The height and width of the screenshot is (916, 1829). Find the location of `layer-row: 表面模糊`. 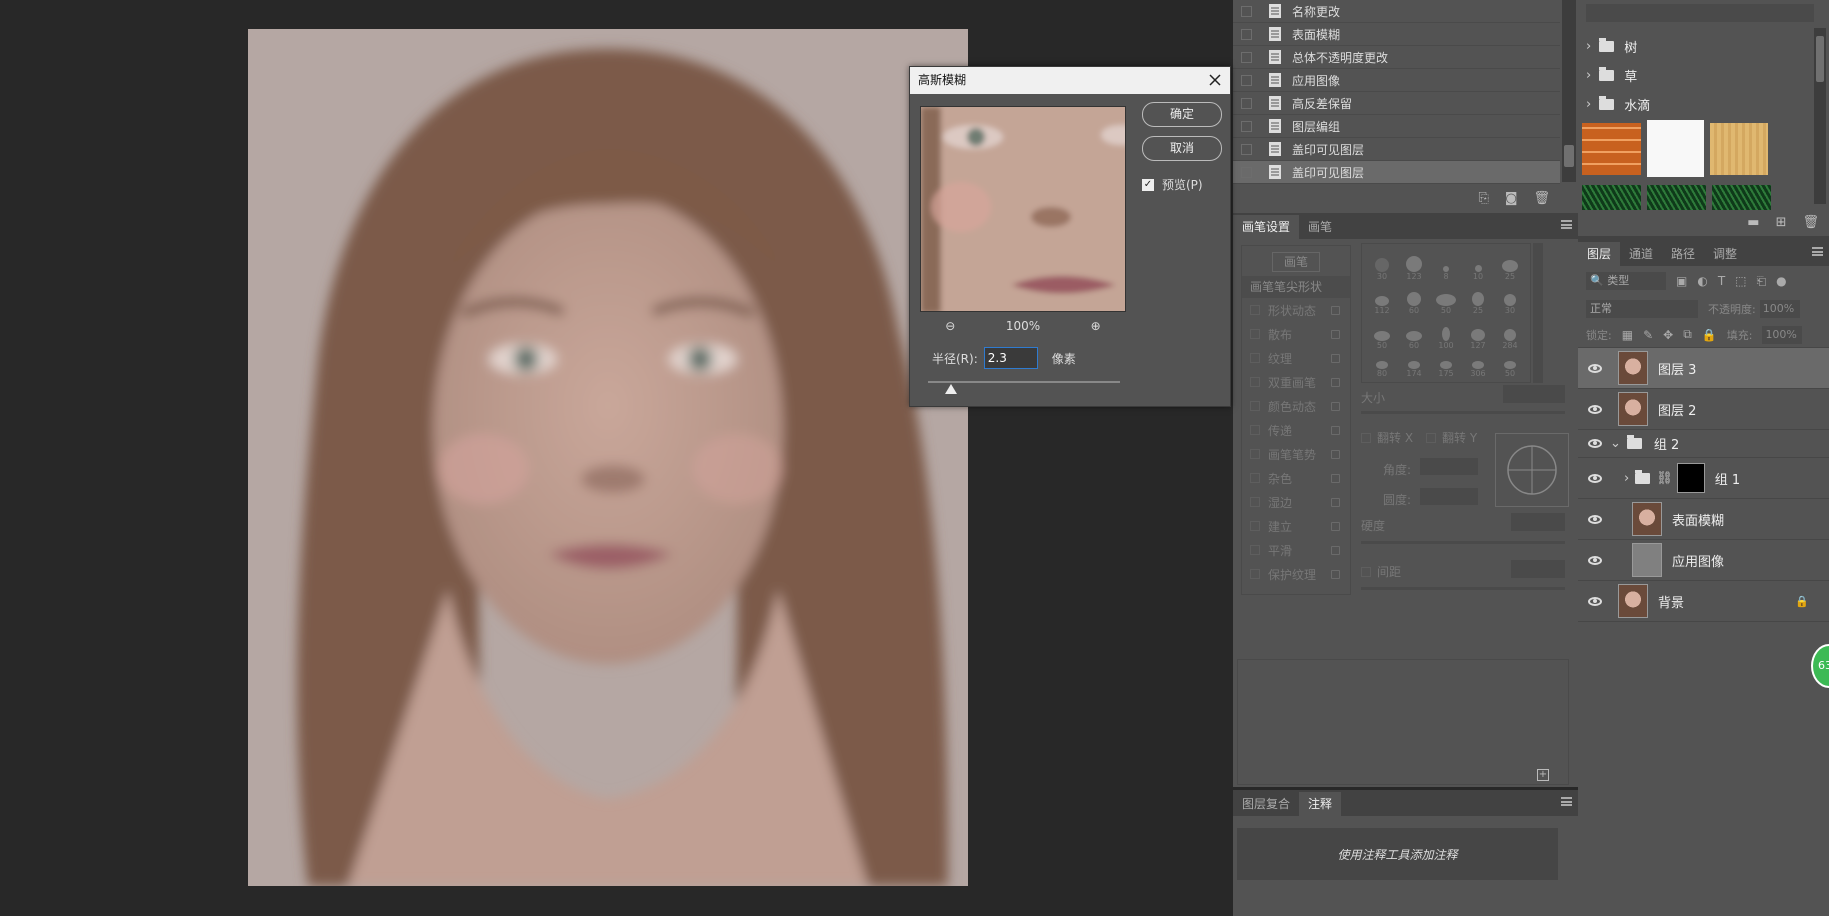

layer-row: 表面模糊 is located at coordinates (1703, 519).